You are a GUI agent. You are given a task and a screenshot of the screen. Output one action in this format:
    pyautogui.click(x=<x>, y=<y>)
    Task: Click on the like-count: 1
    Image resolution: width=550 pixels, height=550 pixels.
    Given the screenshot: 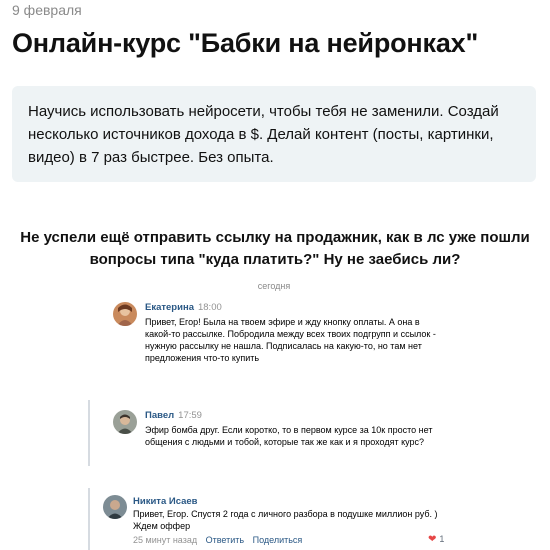 What is the action you would take?
    pyautogui.click(x=442, y=539)
    